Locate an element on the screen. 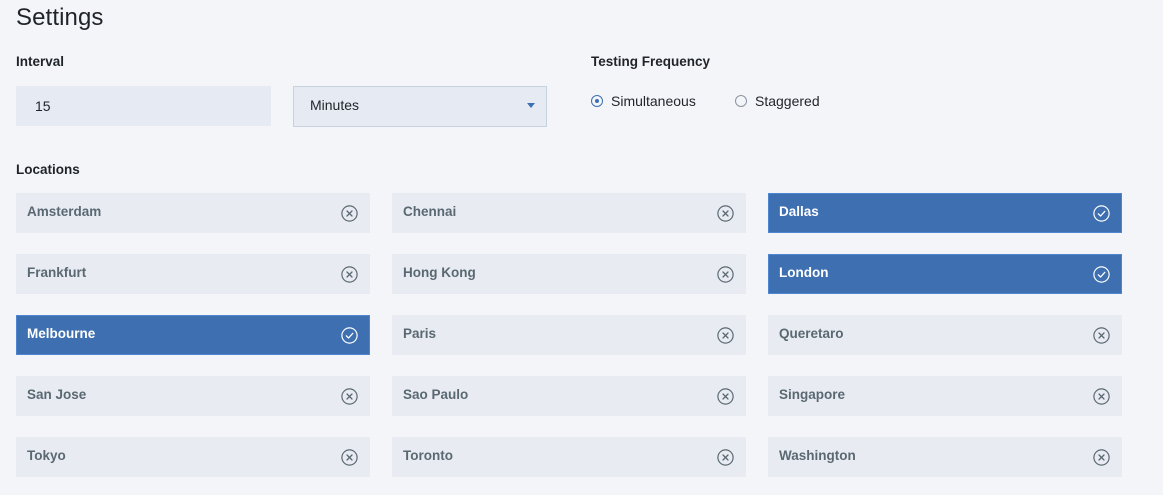 The width and height of the screenshot is (1163, 495). location-tile: Washington is located at coordinates (945, 457).